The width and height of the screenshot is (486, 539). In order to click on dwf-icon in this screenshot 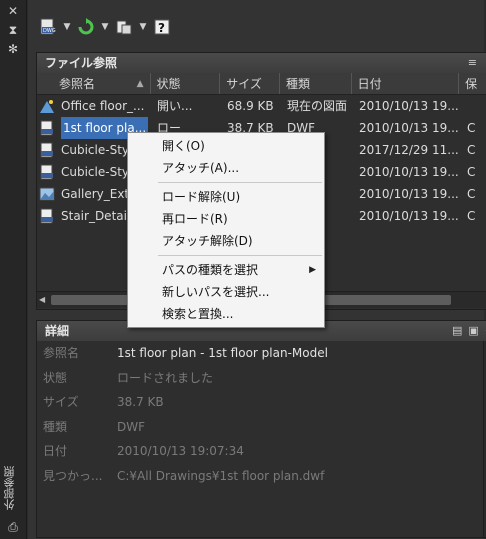, I will do `click(46, 128)`.